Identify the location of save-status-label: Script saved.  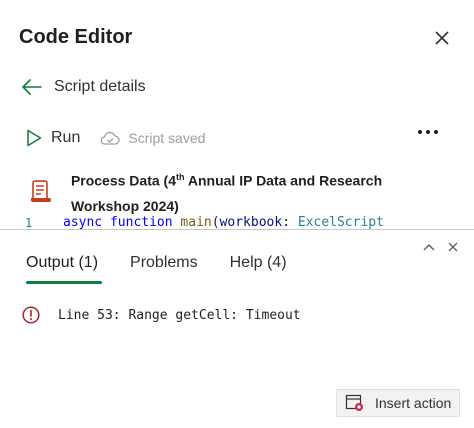
(167, 138).